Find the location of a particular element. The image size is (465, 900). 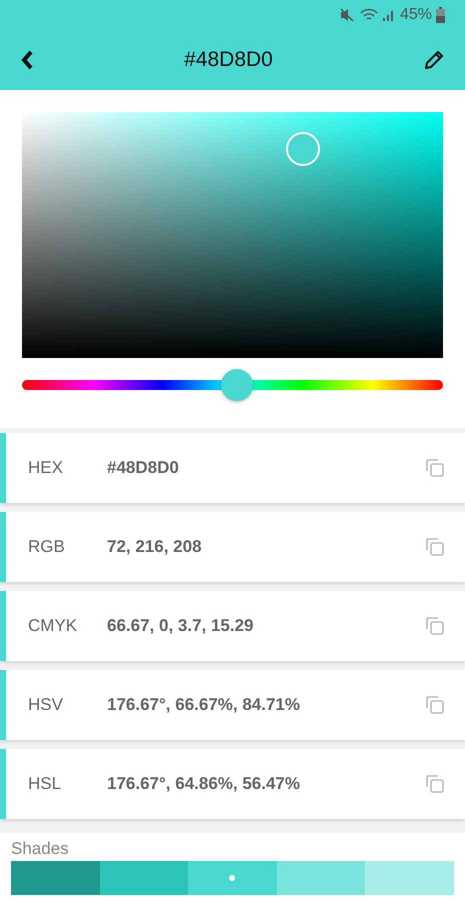

hue-slider is located at coordinates (232, 385).